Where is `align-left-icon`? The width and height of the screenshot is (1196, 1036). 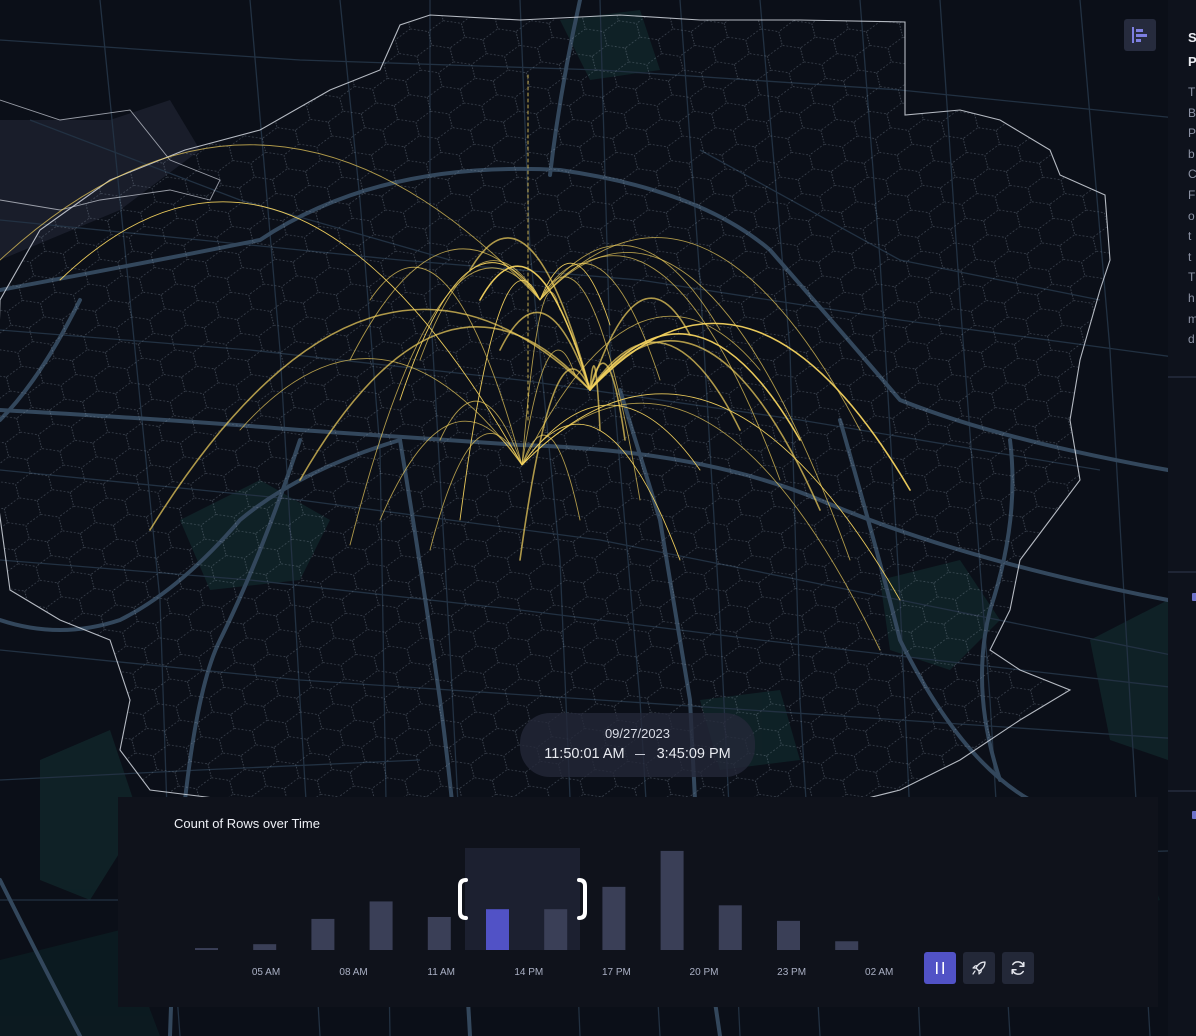 align-left-icon is located at coordinates (1139, 35).